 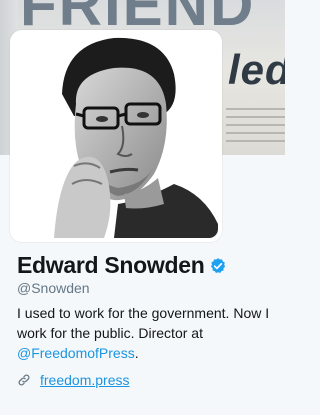 I want to click on profile-name: Edward Snowden, so click(x=111, y=265).